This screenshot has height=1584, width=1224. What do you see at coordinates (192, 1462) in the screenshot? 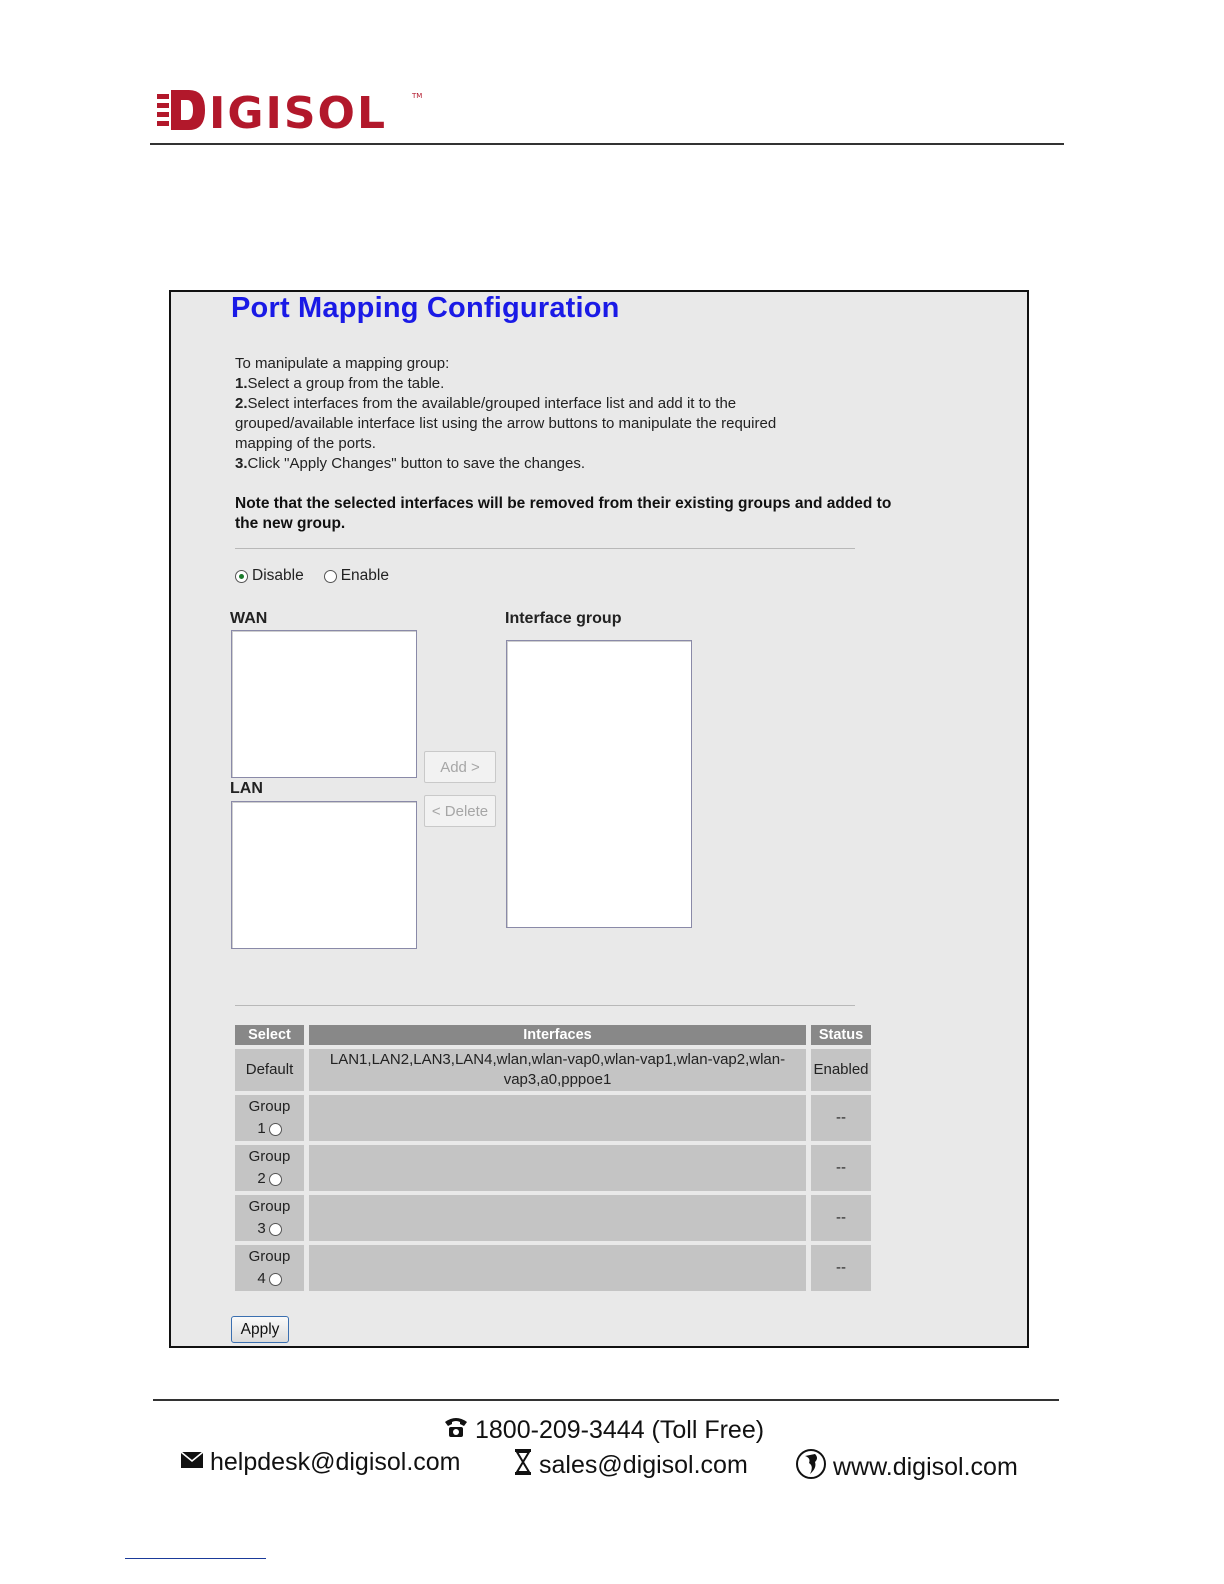
I see `envelope-icon` at bounding box center [192, 1462].